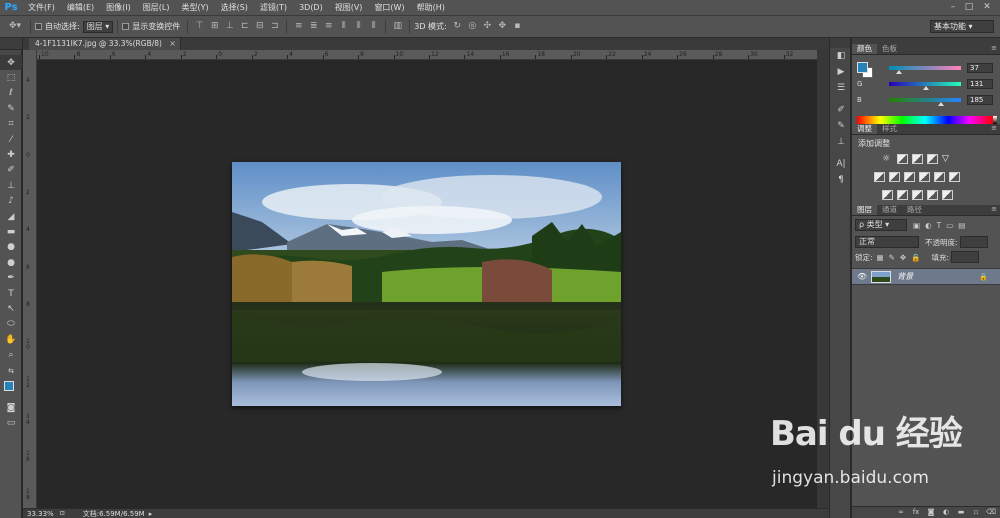  What do you see at coordinates (887, 242) in the screenshot?
I see `blend-mode-dropdown: 正常` at bounding box center [887, 242].